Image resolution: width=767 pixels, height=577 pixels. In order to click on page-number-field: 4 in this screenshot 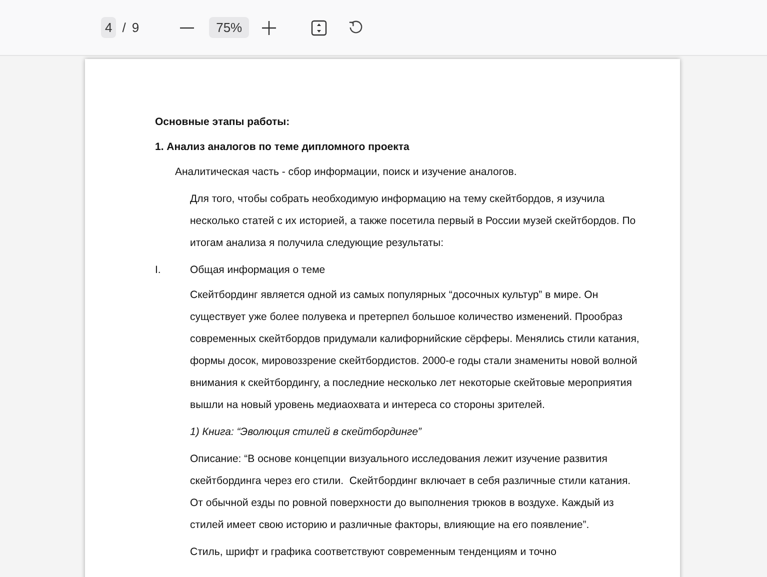, I will do `click(108, 27)`.